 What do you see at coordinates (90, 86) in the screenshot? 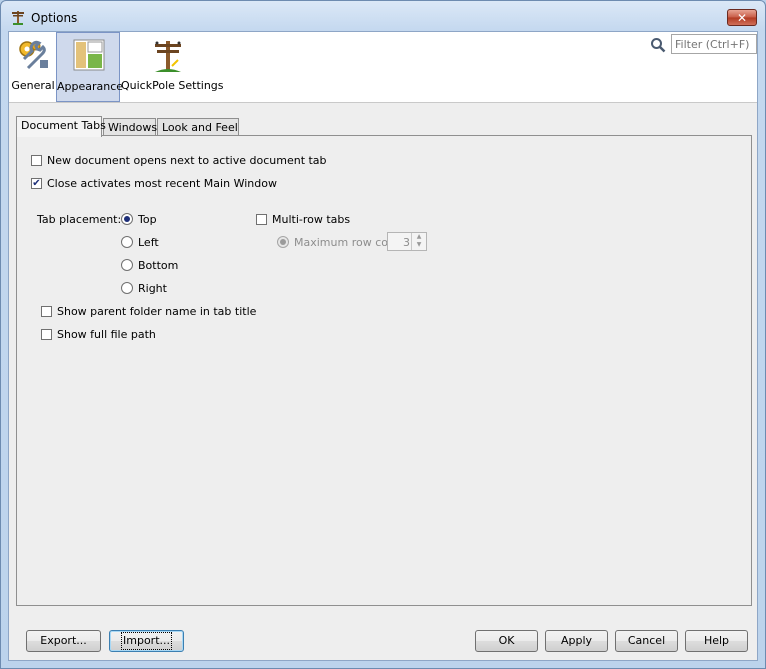
I see `category-appearance-label: Appearance` at bounding box center [90, 86].